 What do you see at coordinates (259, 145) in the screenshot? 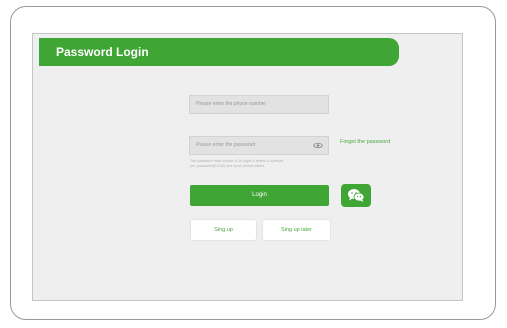
I see `password-input: Please enter the password` at bounding box center [259, 145].